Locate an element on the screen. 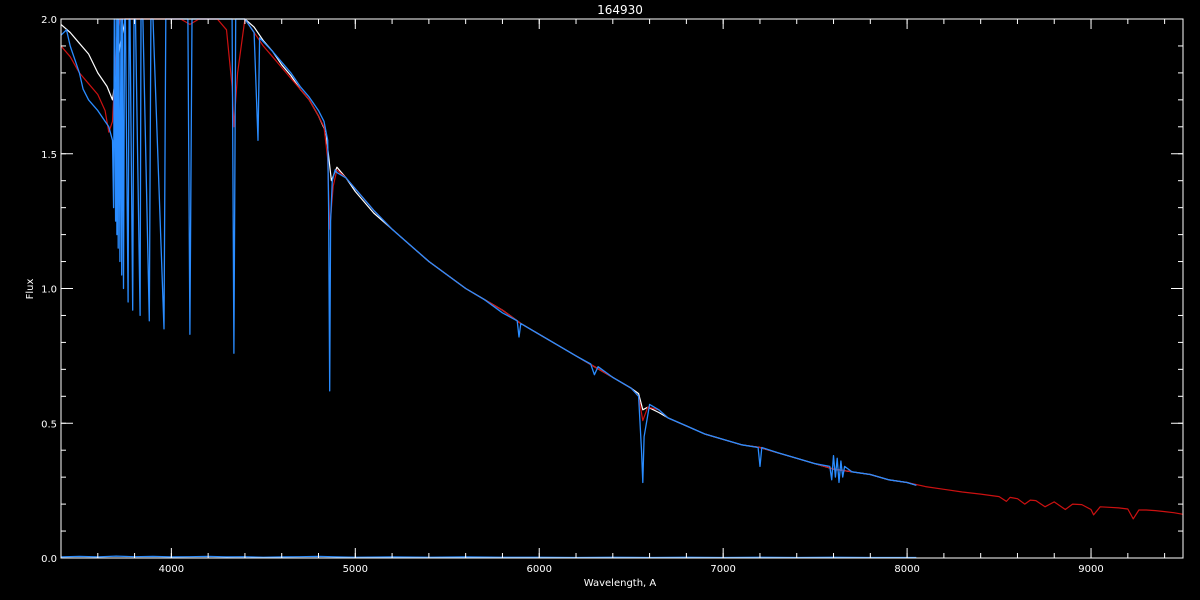 This screenshot has width=1200, height=600. x-tick-label: 5000 is located at coordinates (355, 569).